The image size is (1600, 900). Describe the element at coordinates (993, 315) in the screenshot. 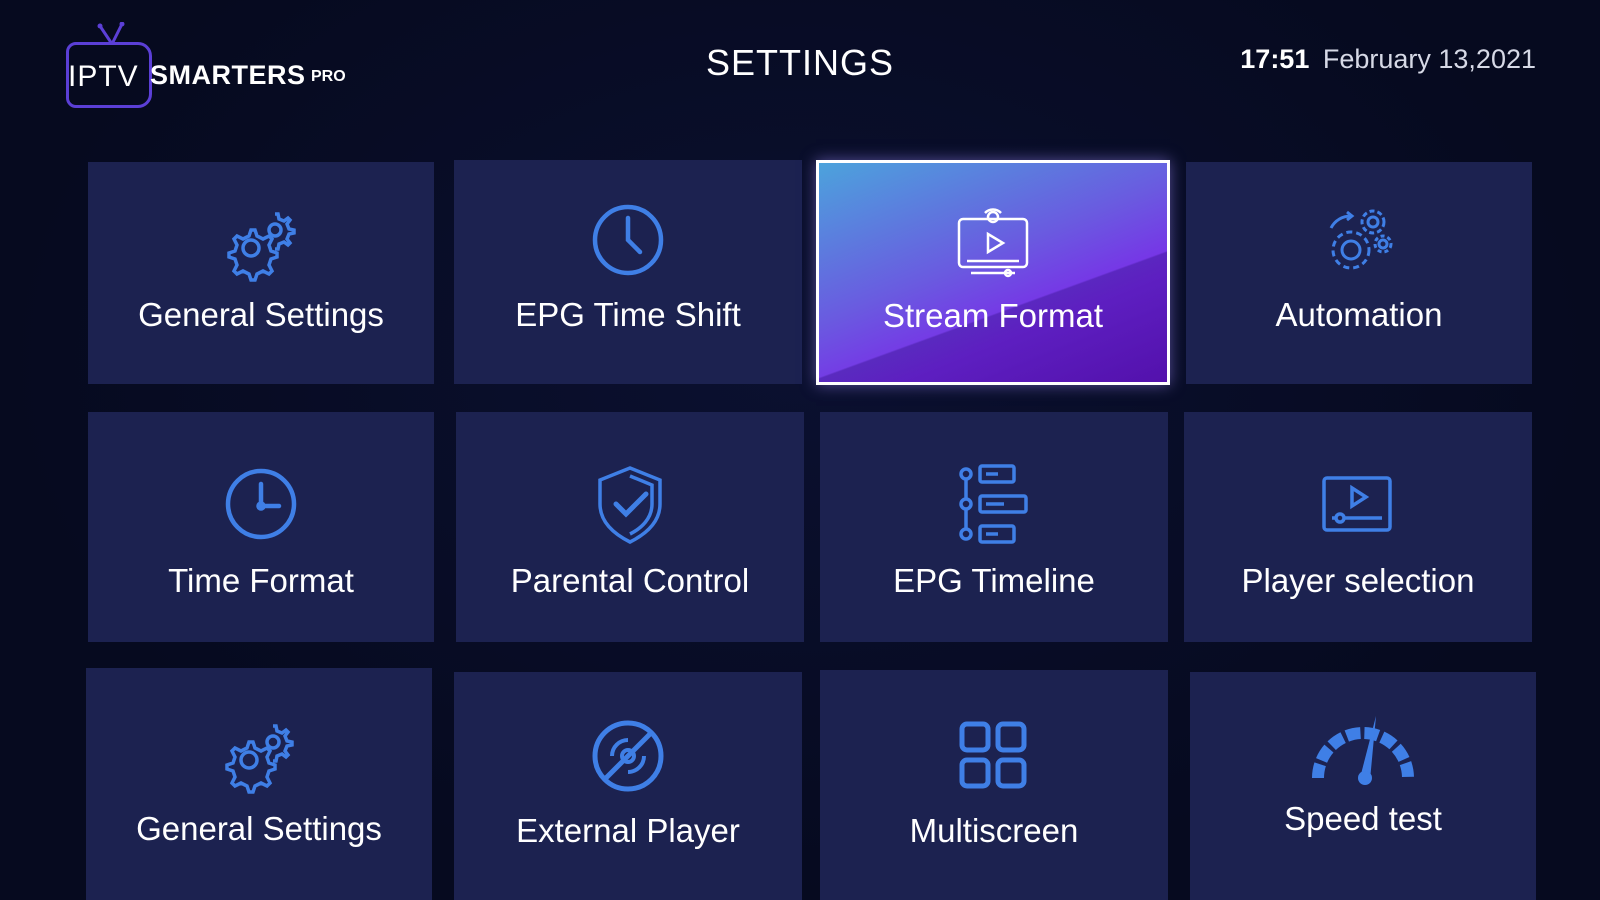

I see `tile-label: Stream Format` at that location.